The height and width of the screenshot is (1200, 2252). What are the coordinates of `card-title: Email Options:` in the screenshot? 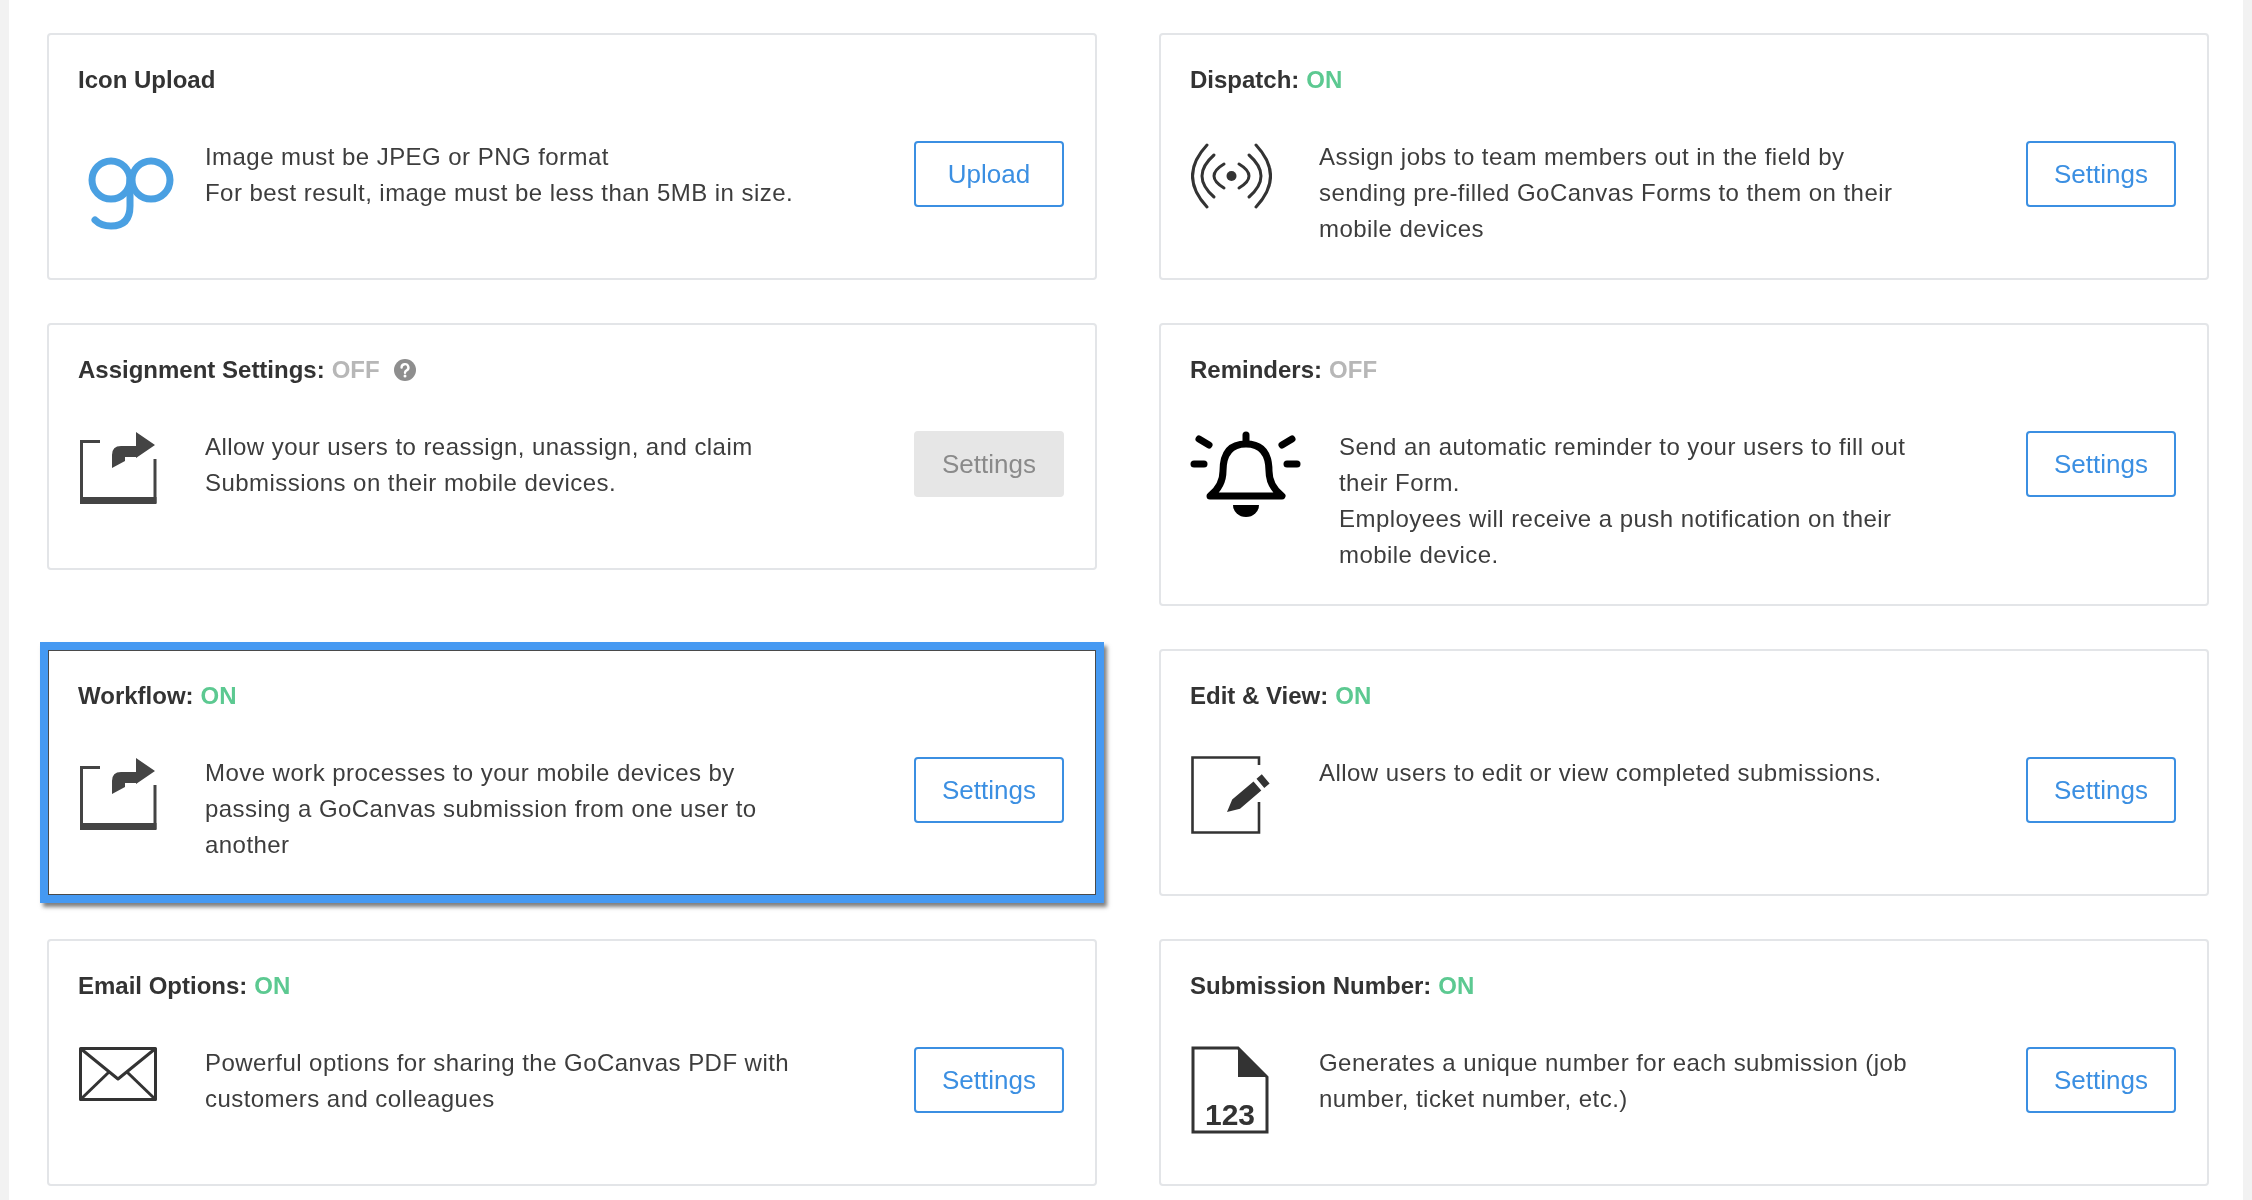 It's located at (163, 986).